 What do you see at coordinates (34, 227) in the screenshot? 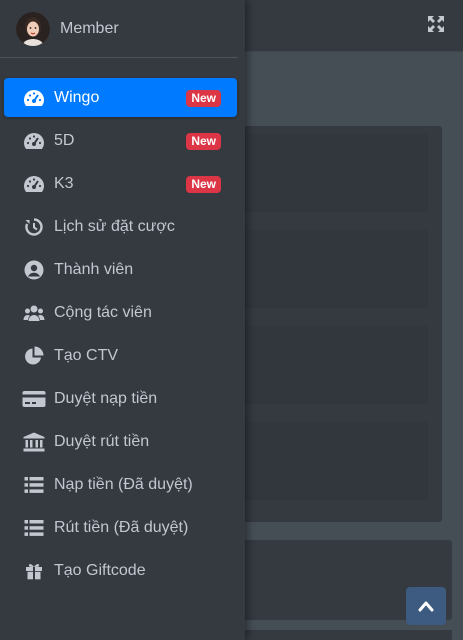
I see `history-icon` at bounding box center [34, 227].